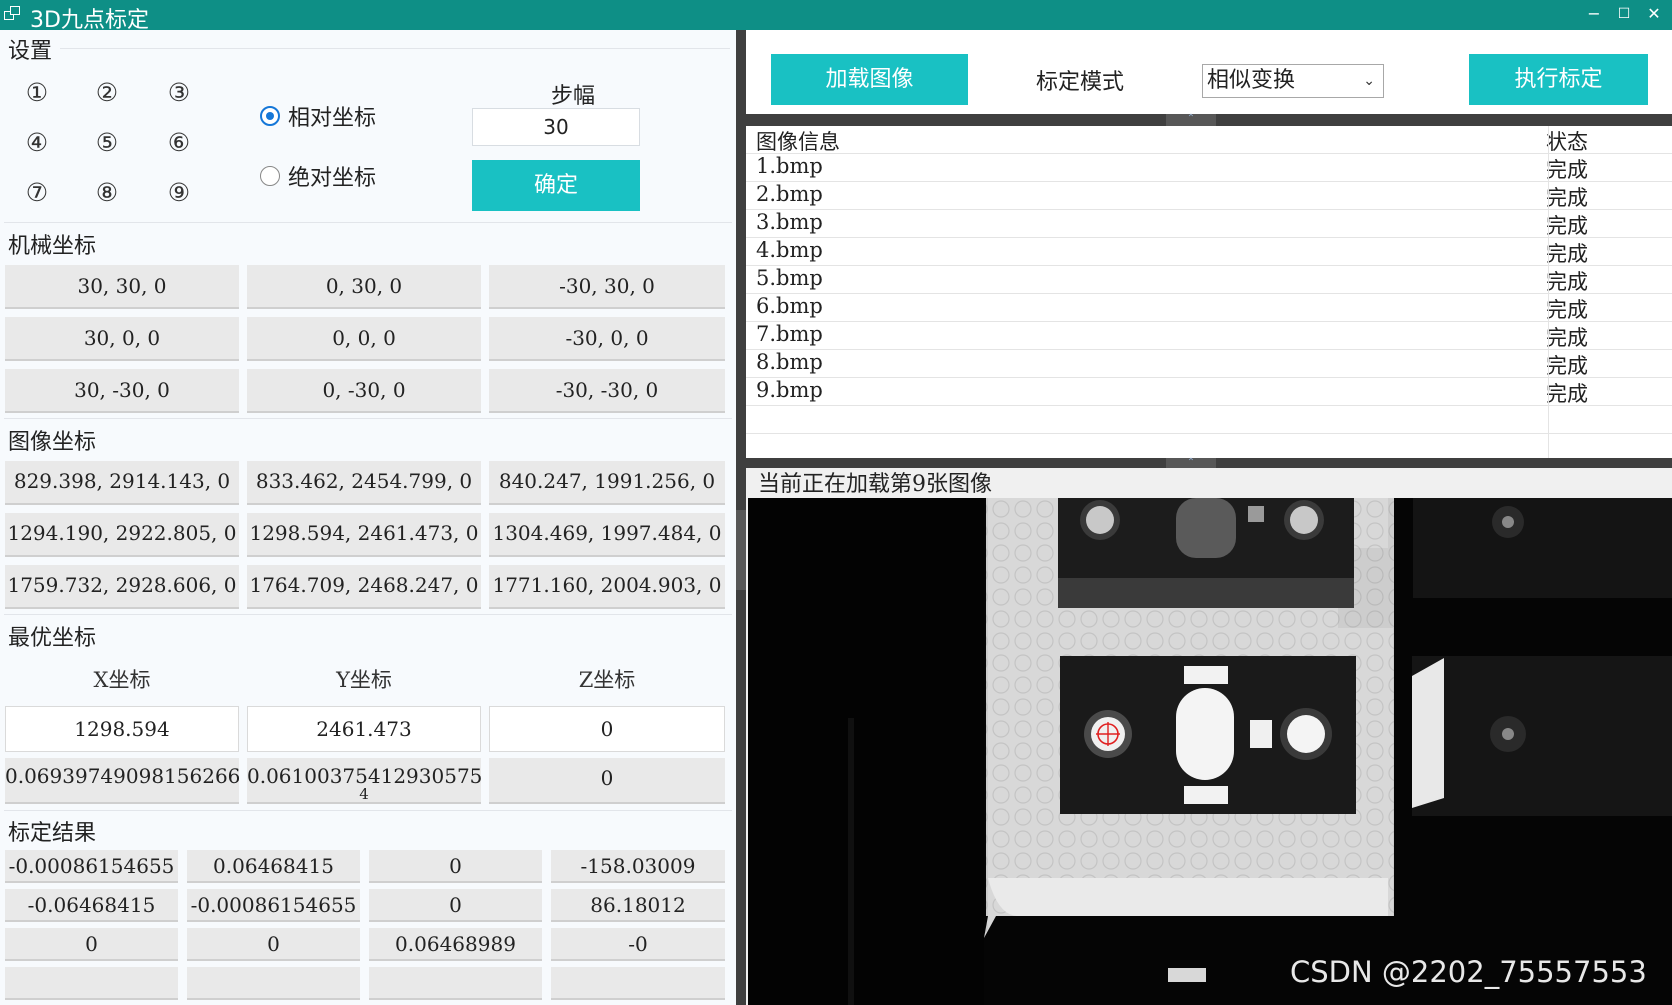  What do you see at coordinates (789, 250) in the screenshot?
I see `image-filename: 4.bmp` at bounding box center [789, 250].